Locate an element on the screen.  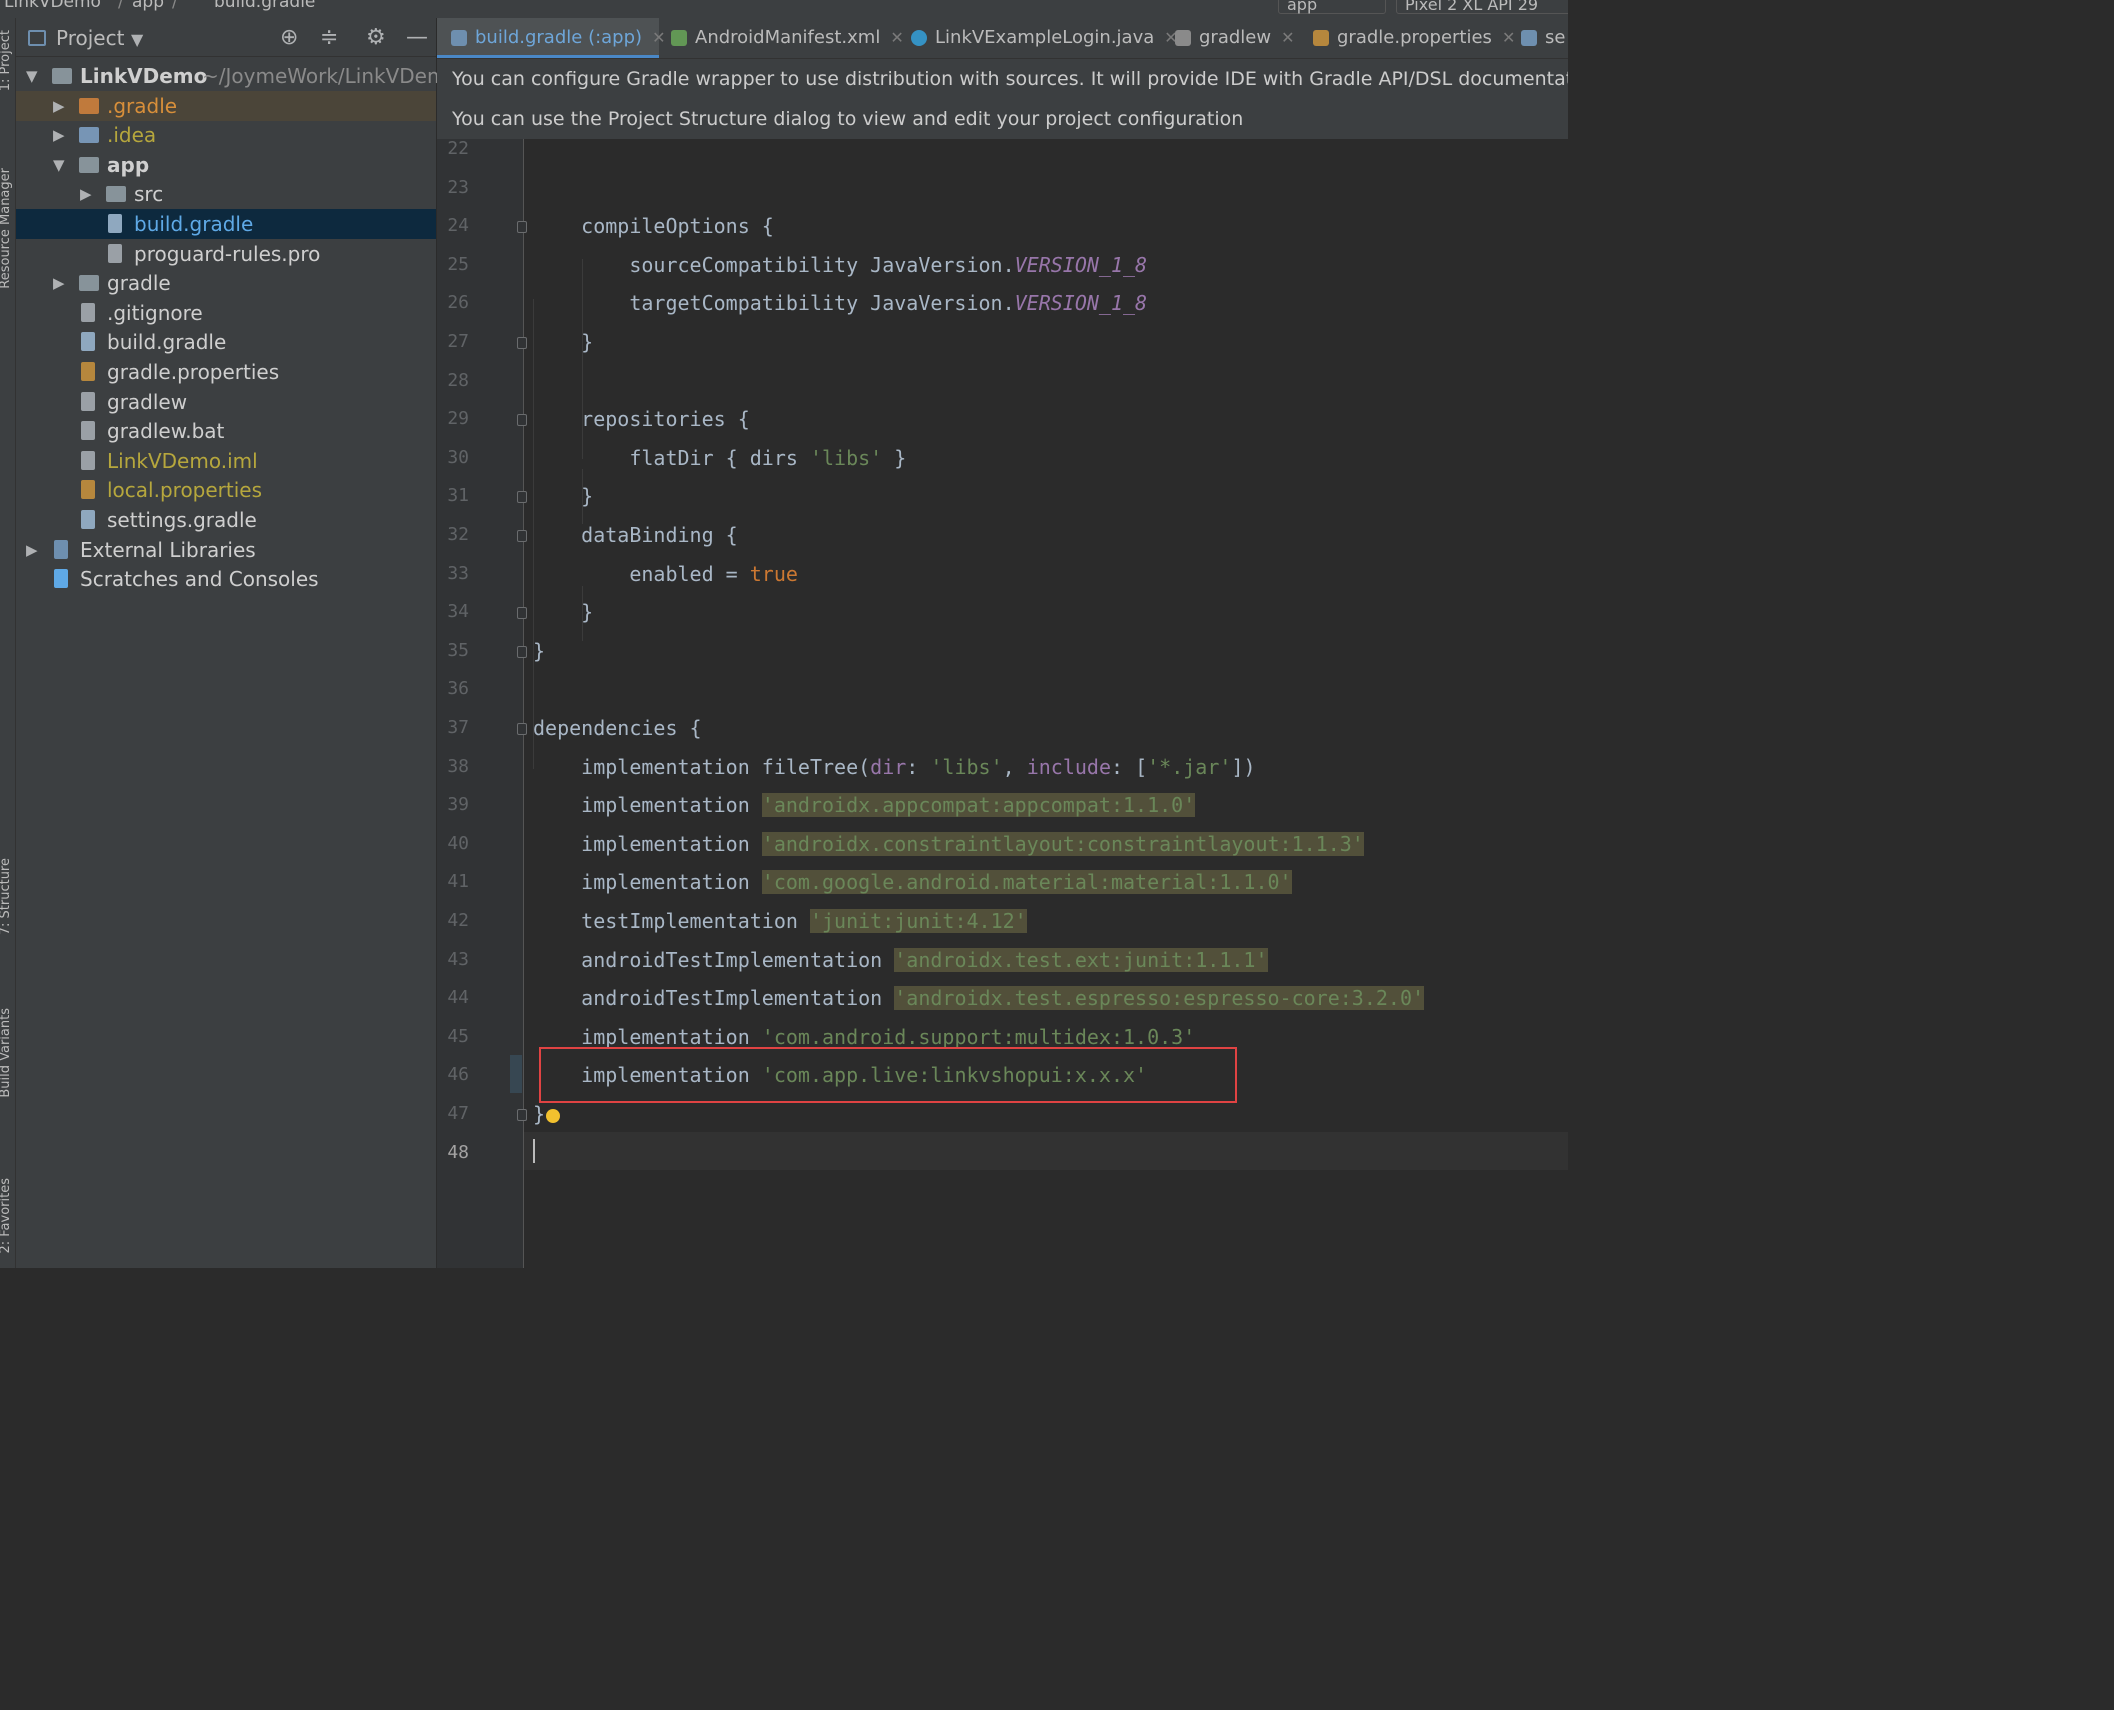
java-class-icon is located at coordinates (919, 38).